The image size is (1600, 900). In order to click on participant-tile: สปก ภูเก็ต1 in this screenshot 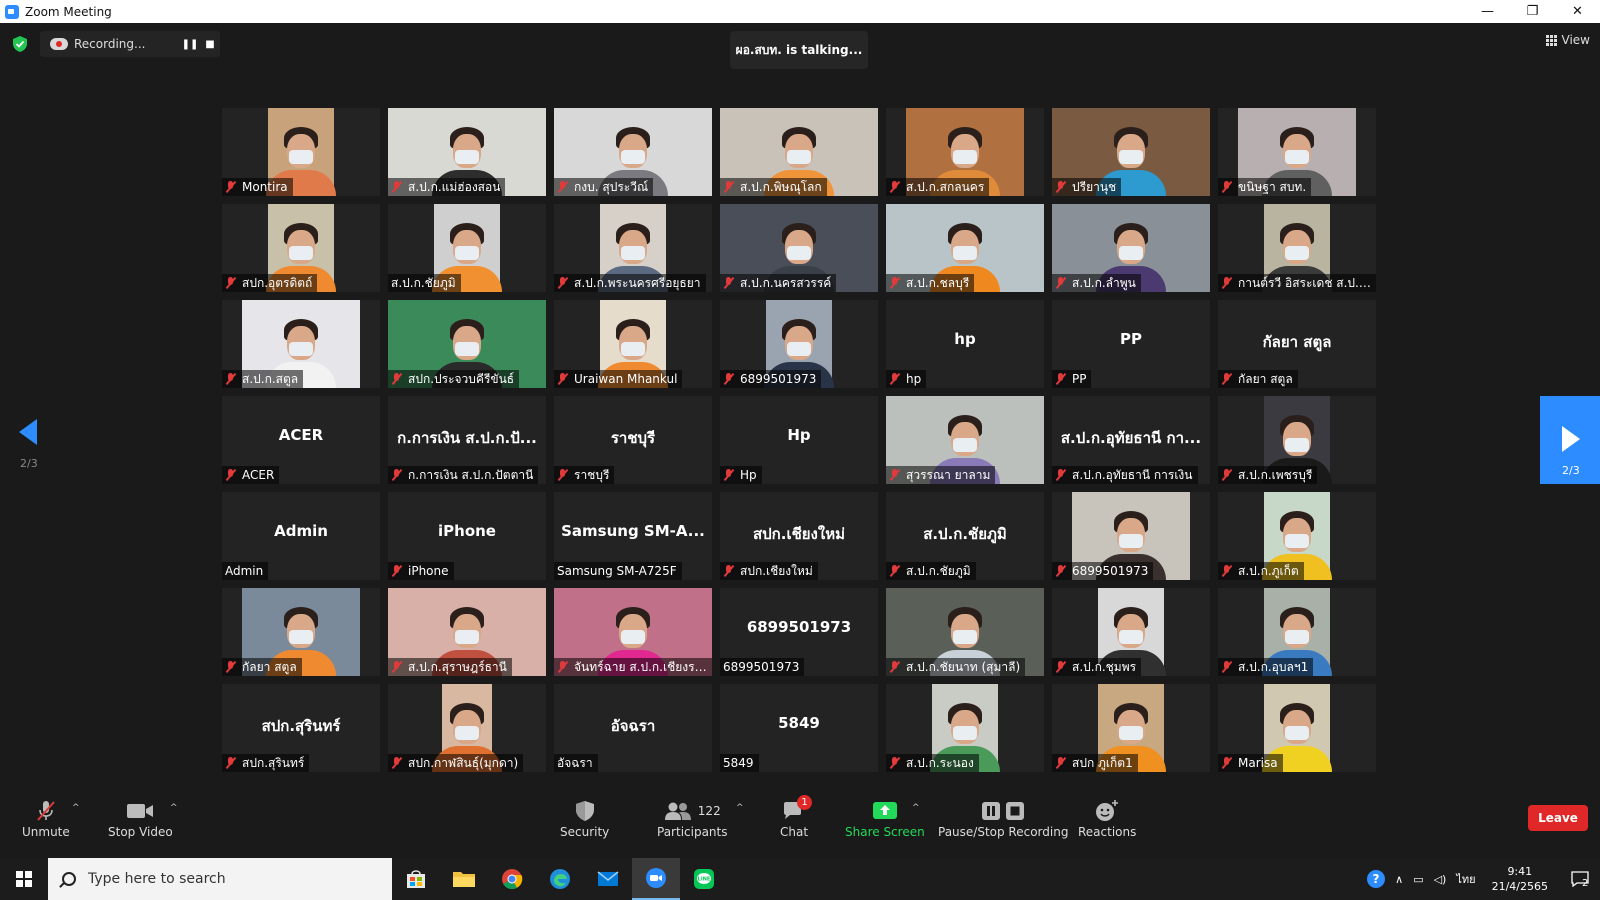, I will do `click(1131, 728)`.